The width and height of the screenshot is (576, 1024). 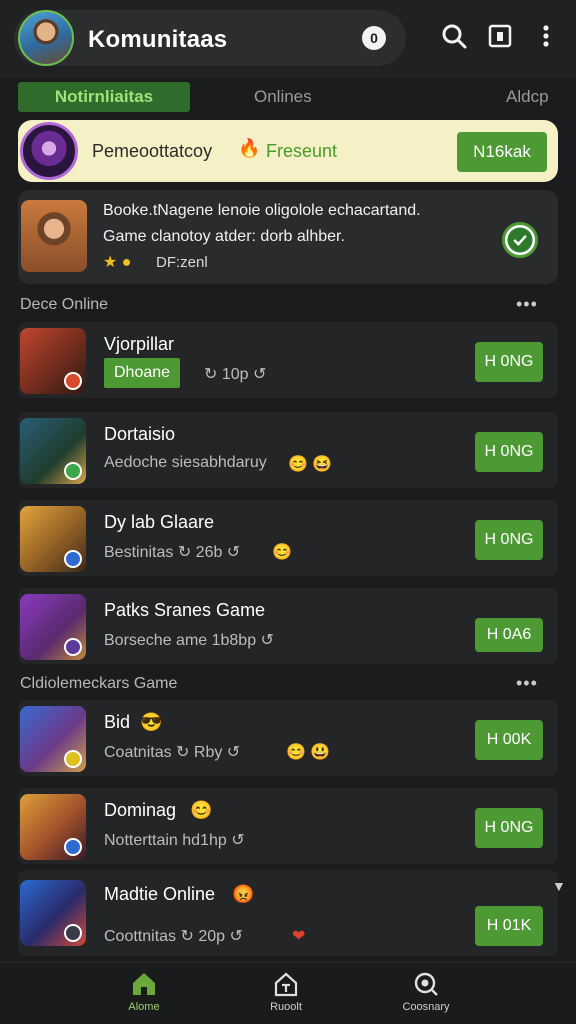 I want to click on app-header: Komunitaas 0, so click(x=288, y=39).